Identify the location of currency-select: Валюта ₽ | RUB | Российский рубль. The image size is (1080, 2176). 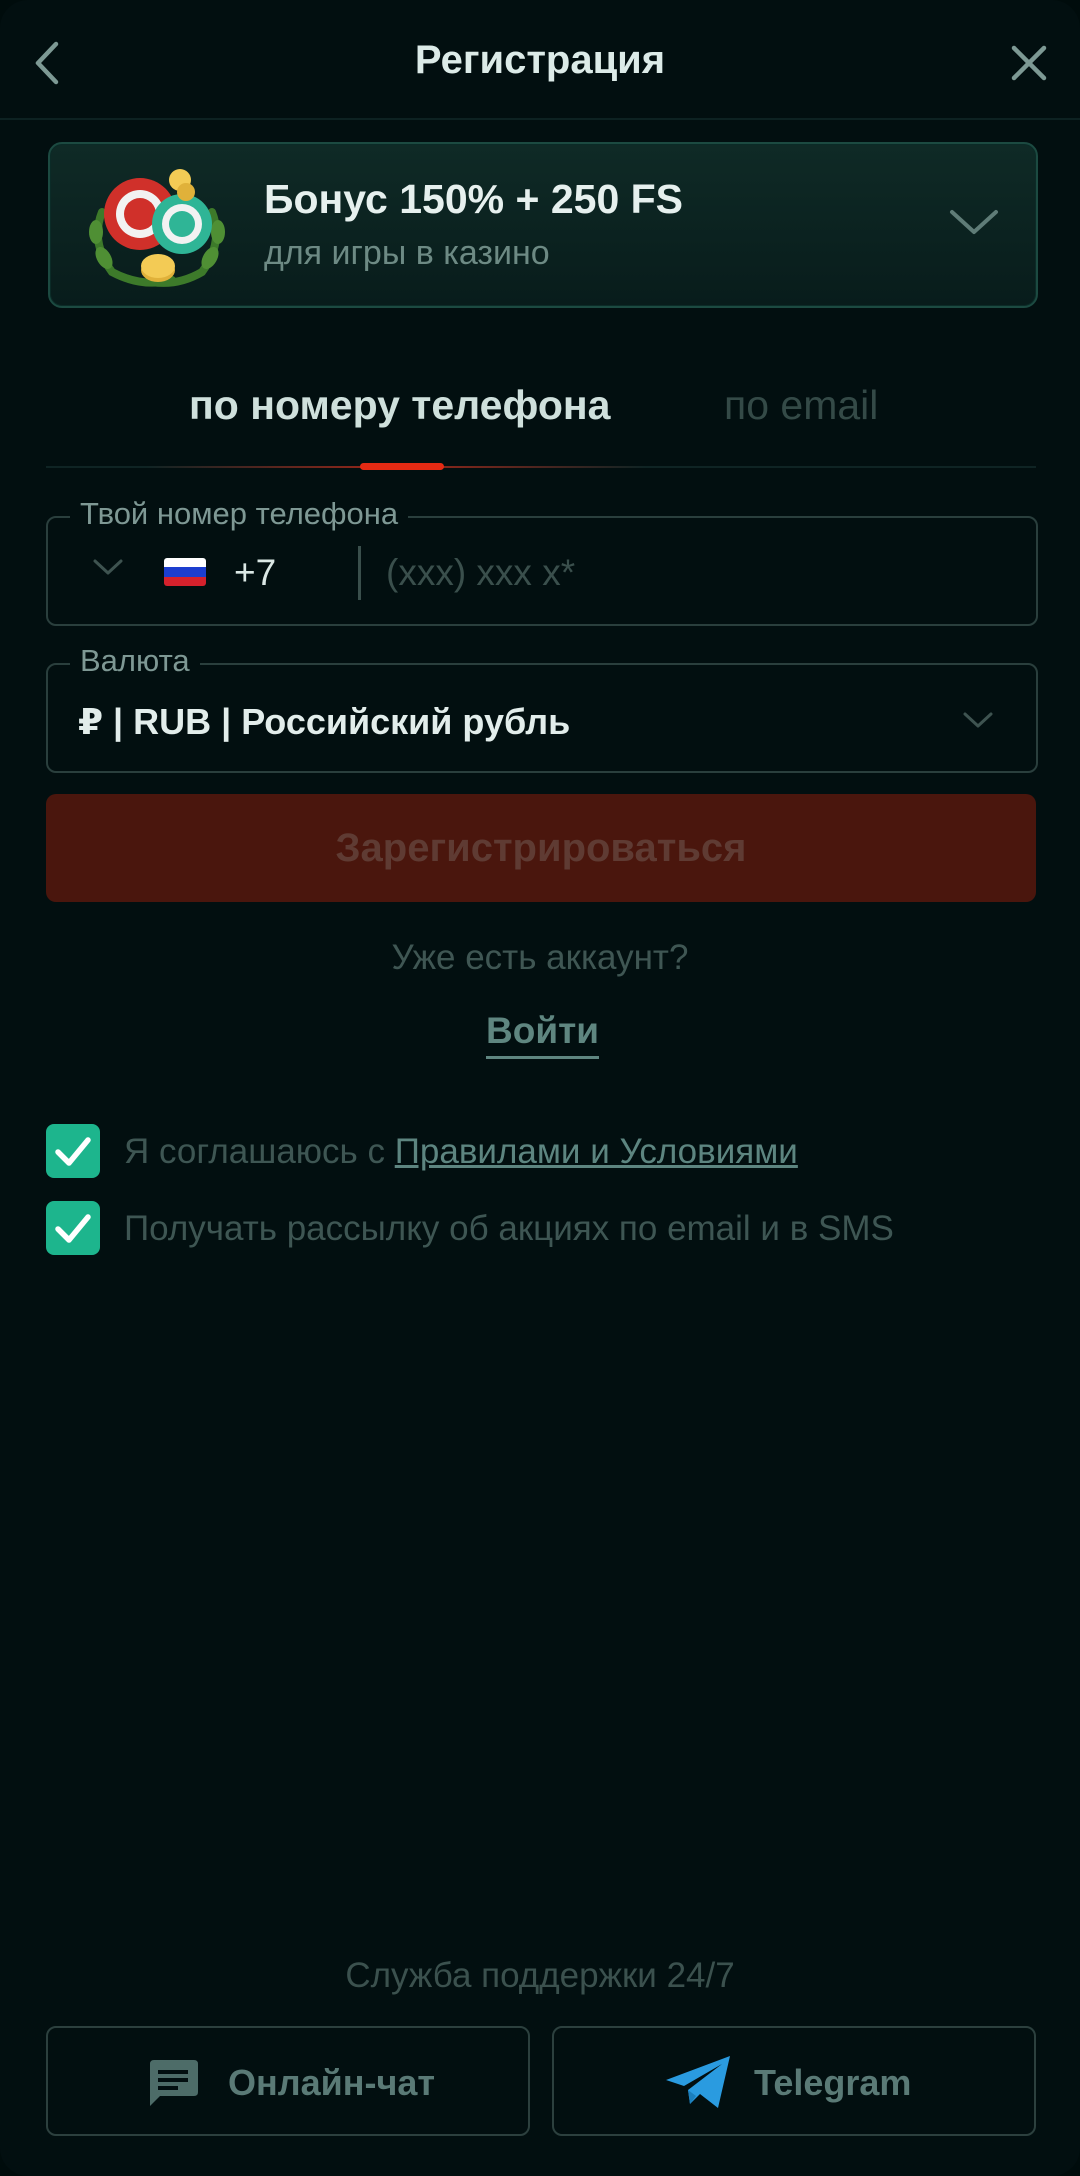
(542, 708).